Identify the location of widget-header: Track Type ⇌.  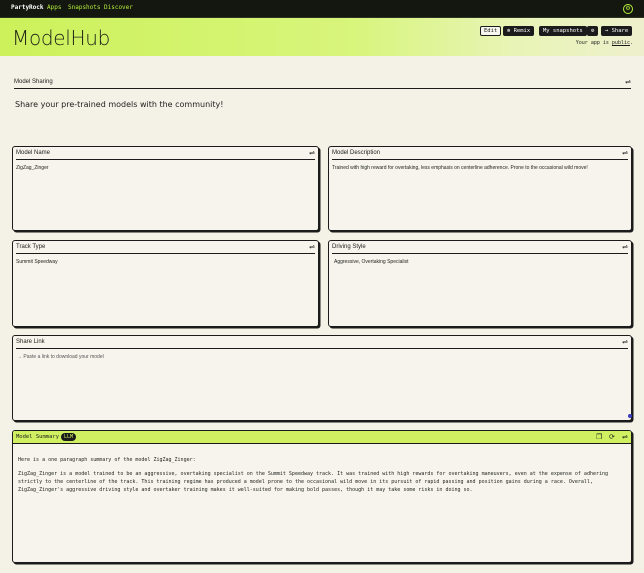
(165, 247).